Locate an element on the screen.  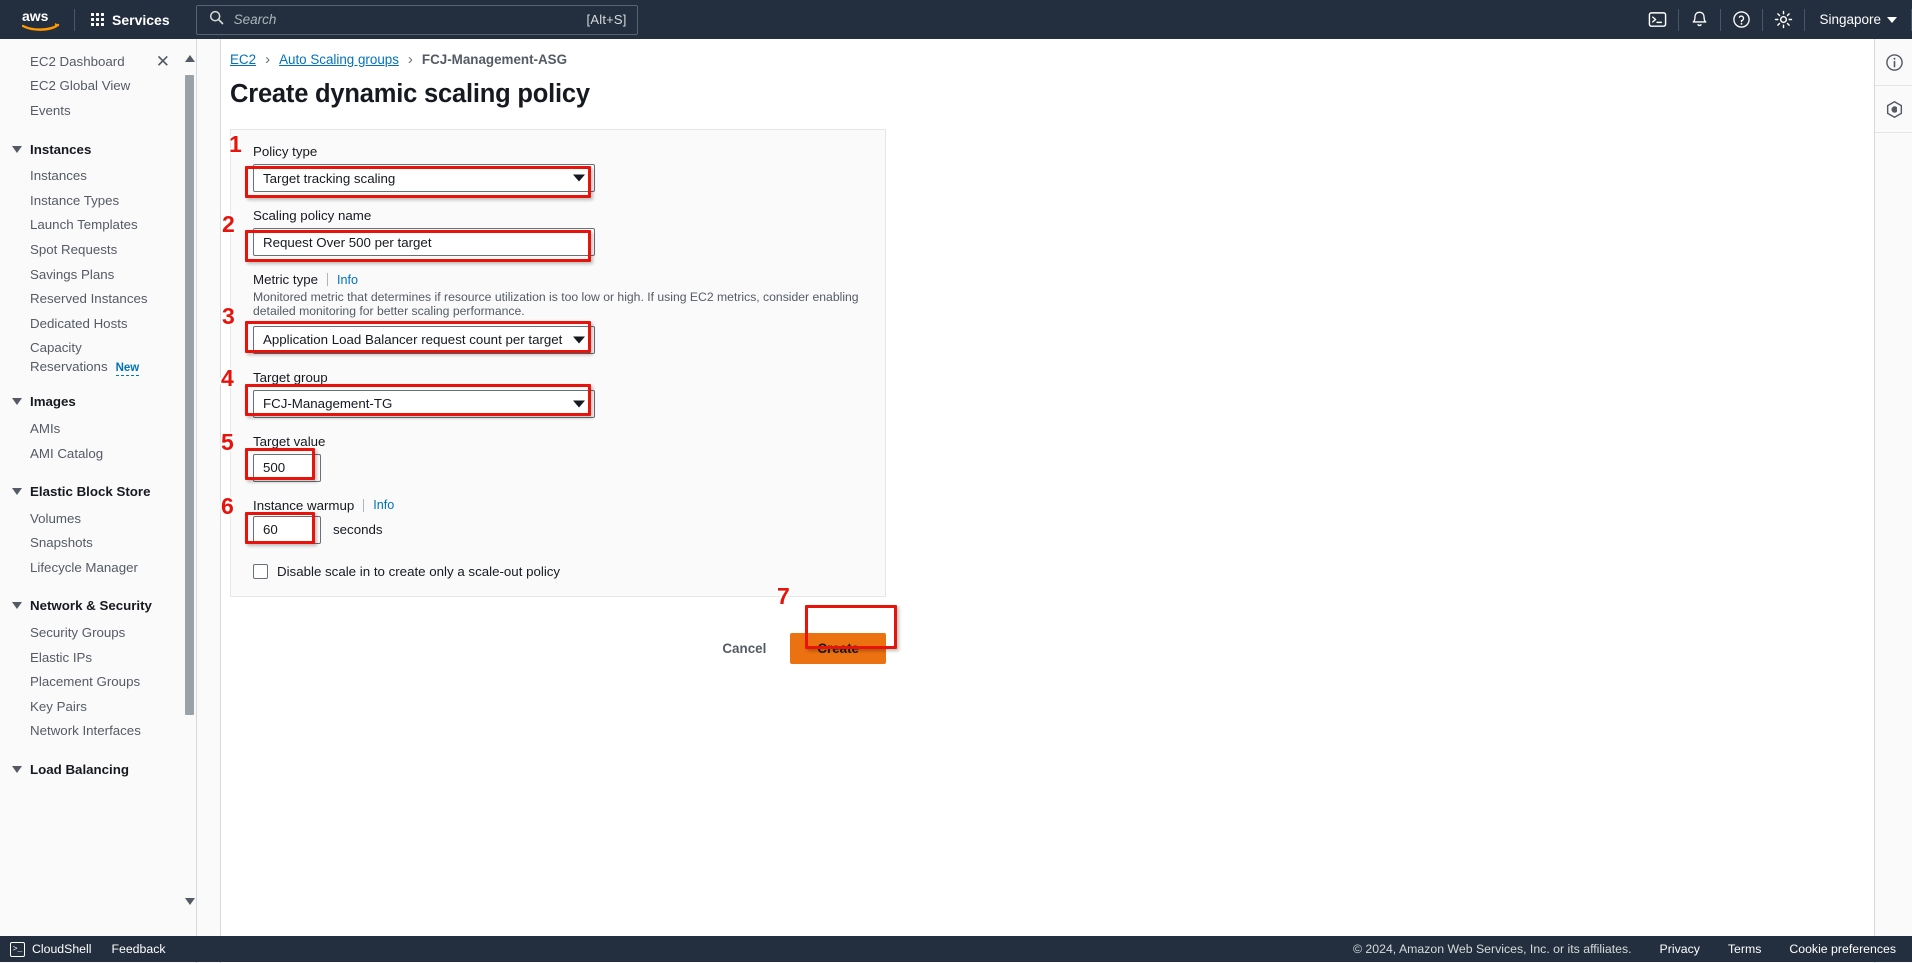
cloudshell-icon: >_ is located at coordinates (17, 949).